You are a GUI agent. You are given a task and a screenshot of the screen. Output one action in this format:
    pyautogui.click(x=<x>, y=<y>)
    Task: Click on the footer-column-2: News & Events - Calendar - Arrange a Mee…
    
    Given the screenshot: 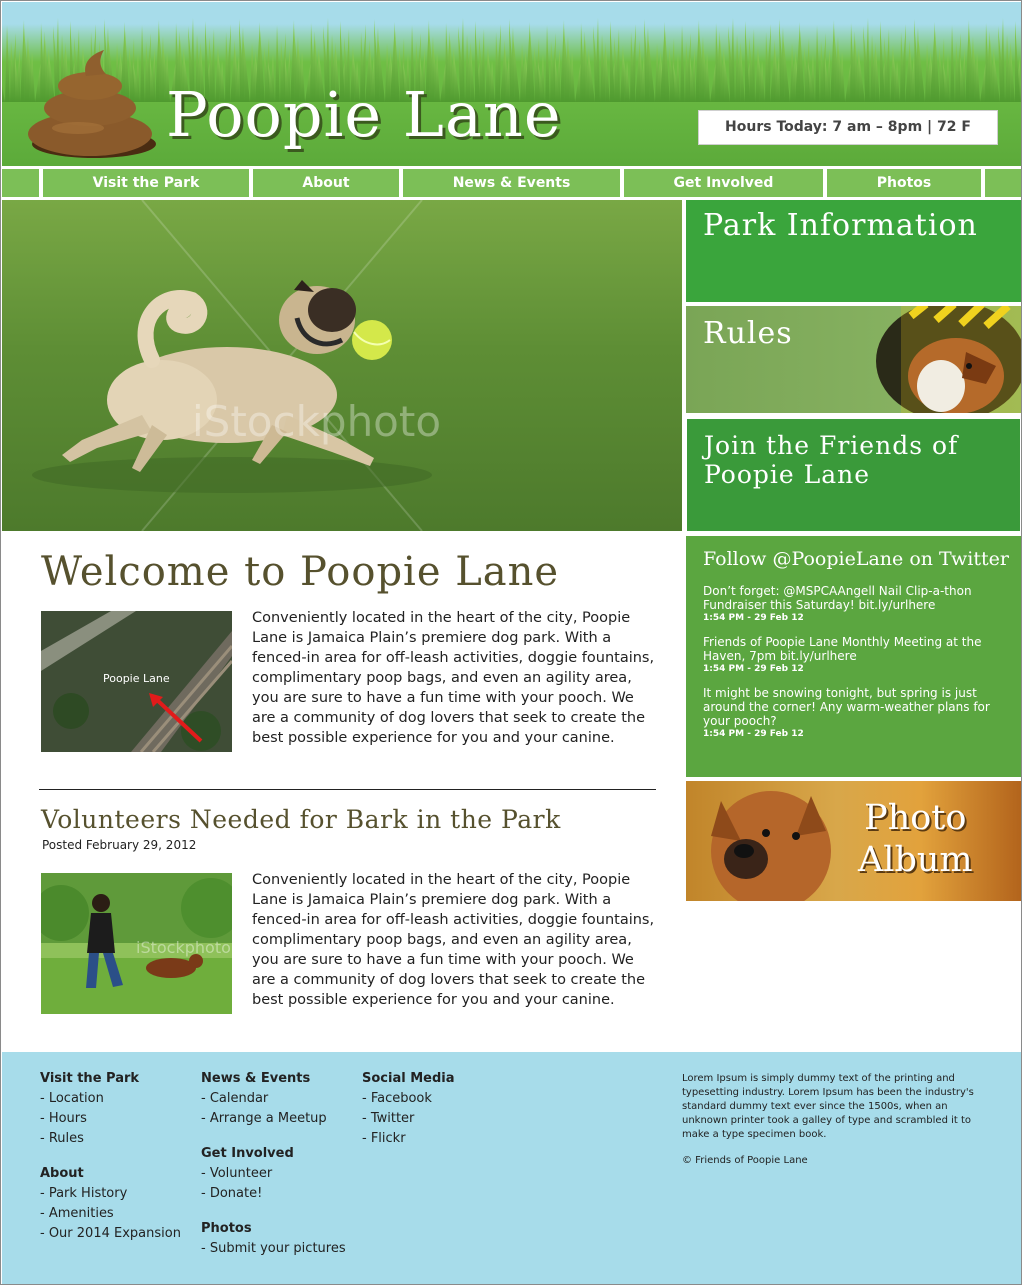 What is the action you would take?
    pyautogui.click(x=273, y=1164)
    